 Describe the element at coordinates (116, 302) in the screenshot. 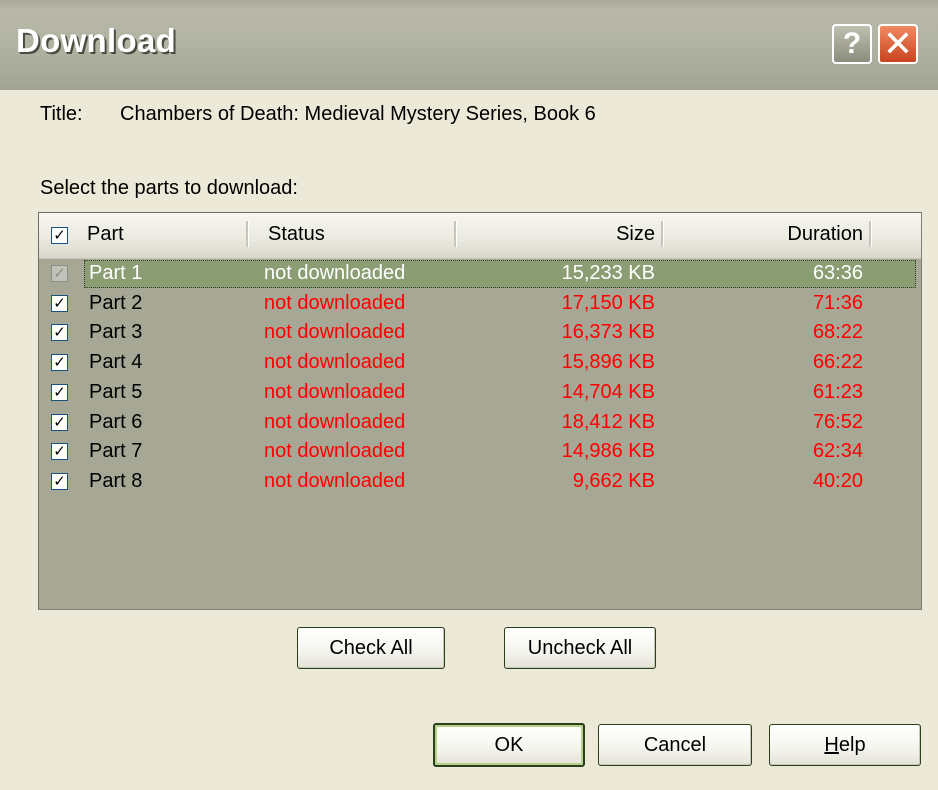

I see `part-cell: Part 2` at that location.